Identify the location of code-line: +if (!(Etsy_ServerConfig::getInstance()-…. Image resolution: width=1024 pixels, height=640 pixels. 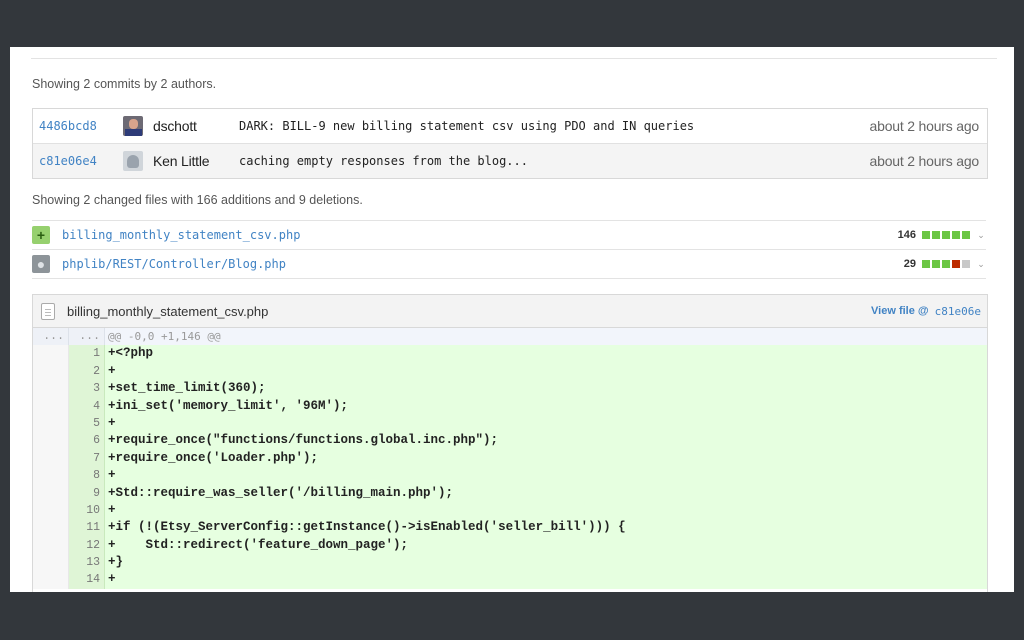
(546, 528).